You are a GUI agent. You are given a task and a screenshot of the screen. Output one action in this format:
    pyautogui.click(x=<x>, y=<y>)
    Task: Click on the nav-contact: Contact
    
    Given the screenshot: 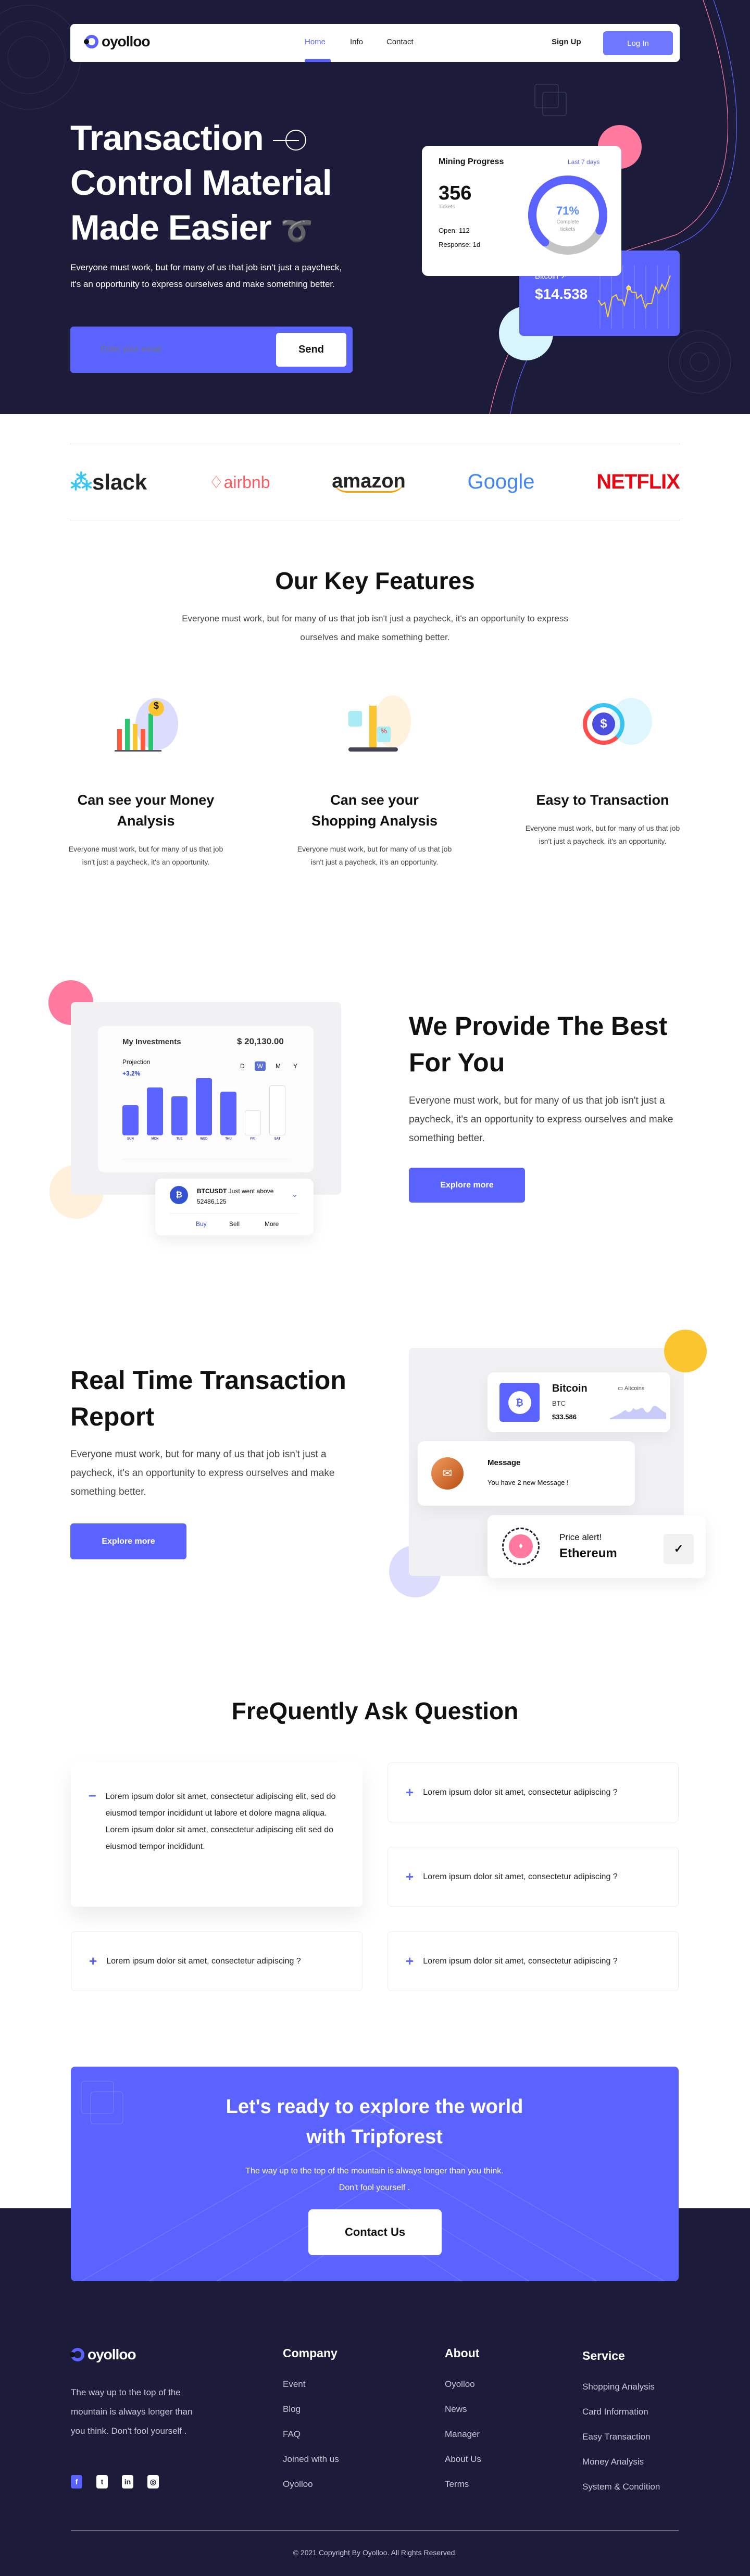 What is the action you would take?
    pyautogui.click(x=400, y=41)
    